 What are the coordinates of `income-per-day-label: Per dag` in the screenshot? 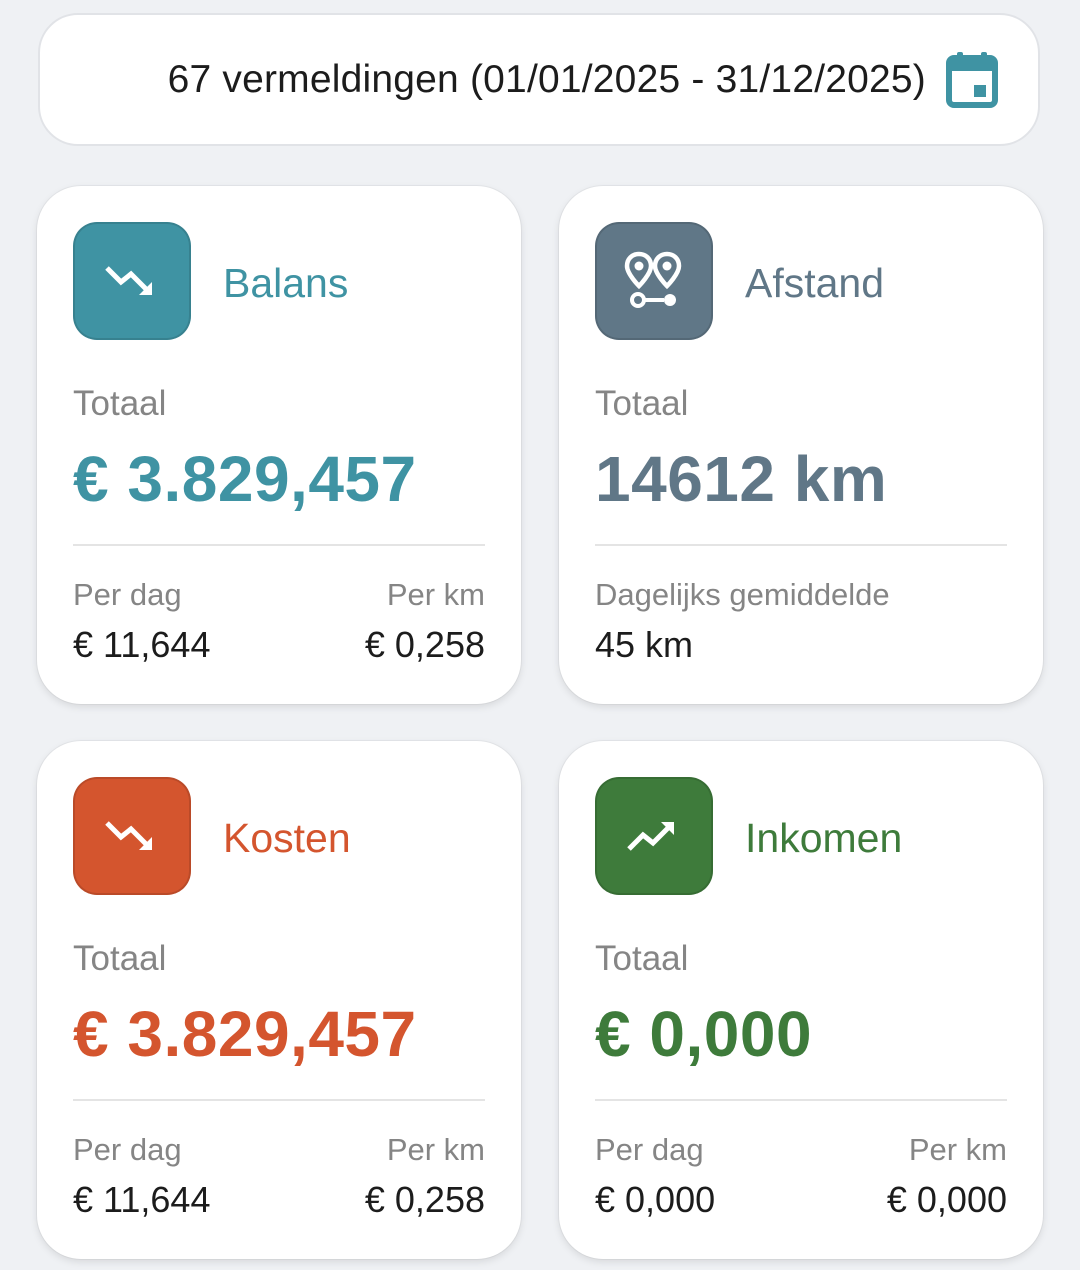 It's located at (649, 1149).